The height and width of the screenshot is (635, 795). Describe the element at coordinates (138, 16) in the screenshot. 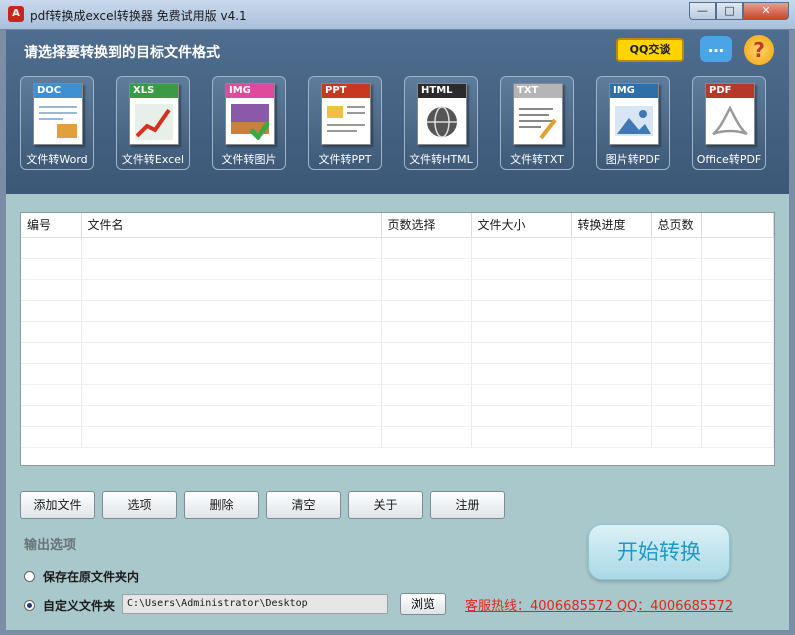

I see `window-title: pdf转换成excel转换器 免费试用版 v4.1` at that location.